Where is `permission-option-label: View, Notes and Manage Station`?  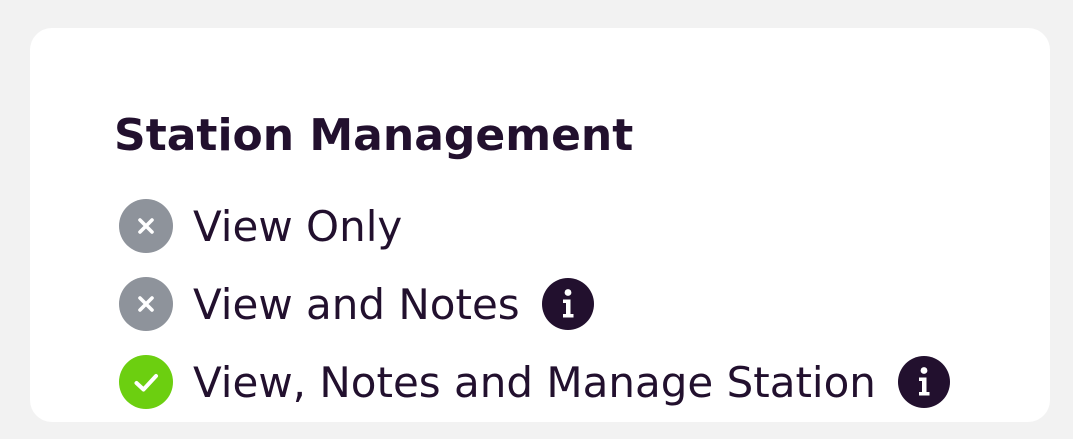
permission-option-label: View, Notes and Manage Station is located at coordinates (534, 382).